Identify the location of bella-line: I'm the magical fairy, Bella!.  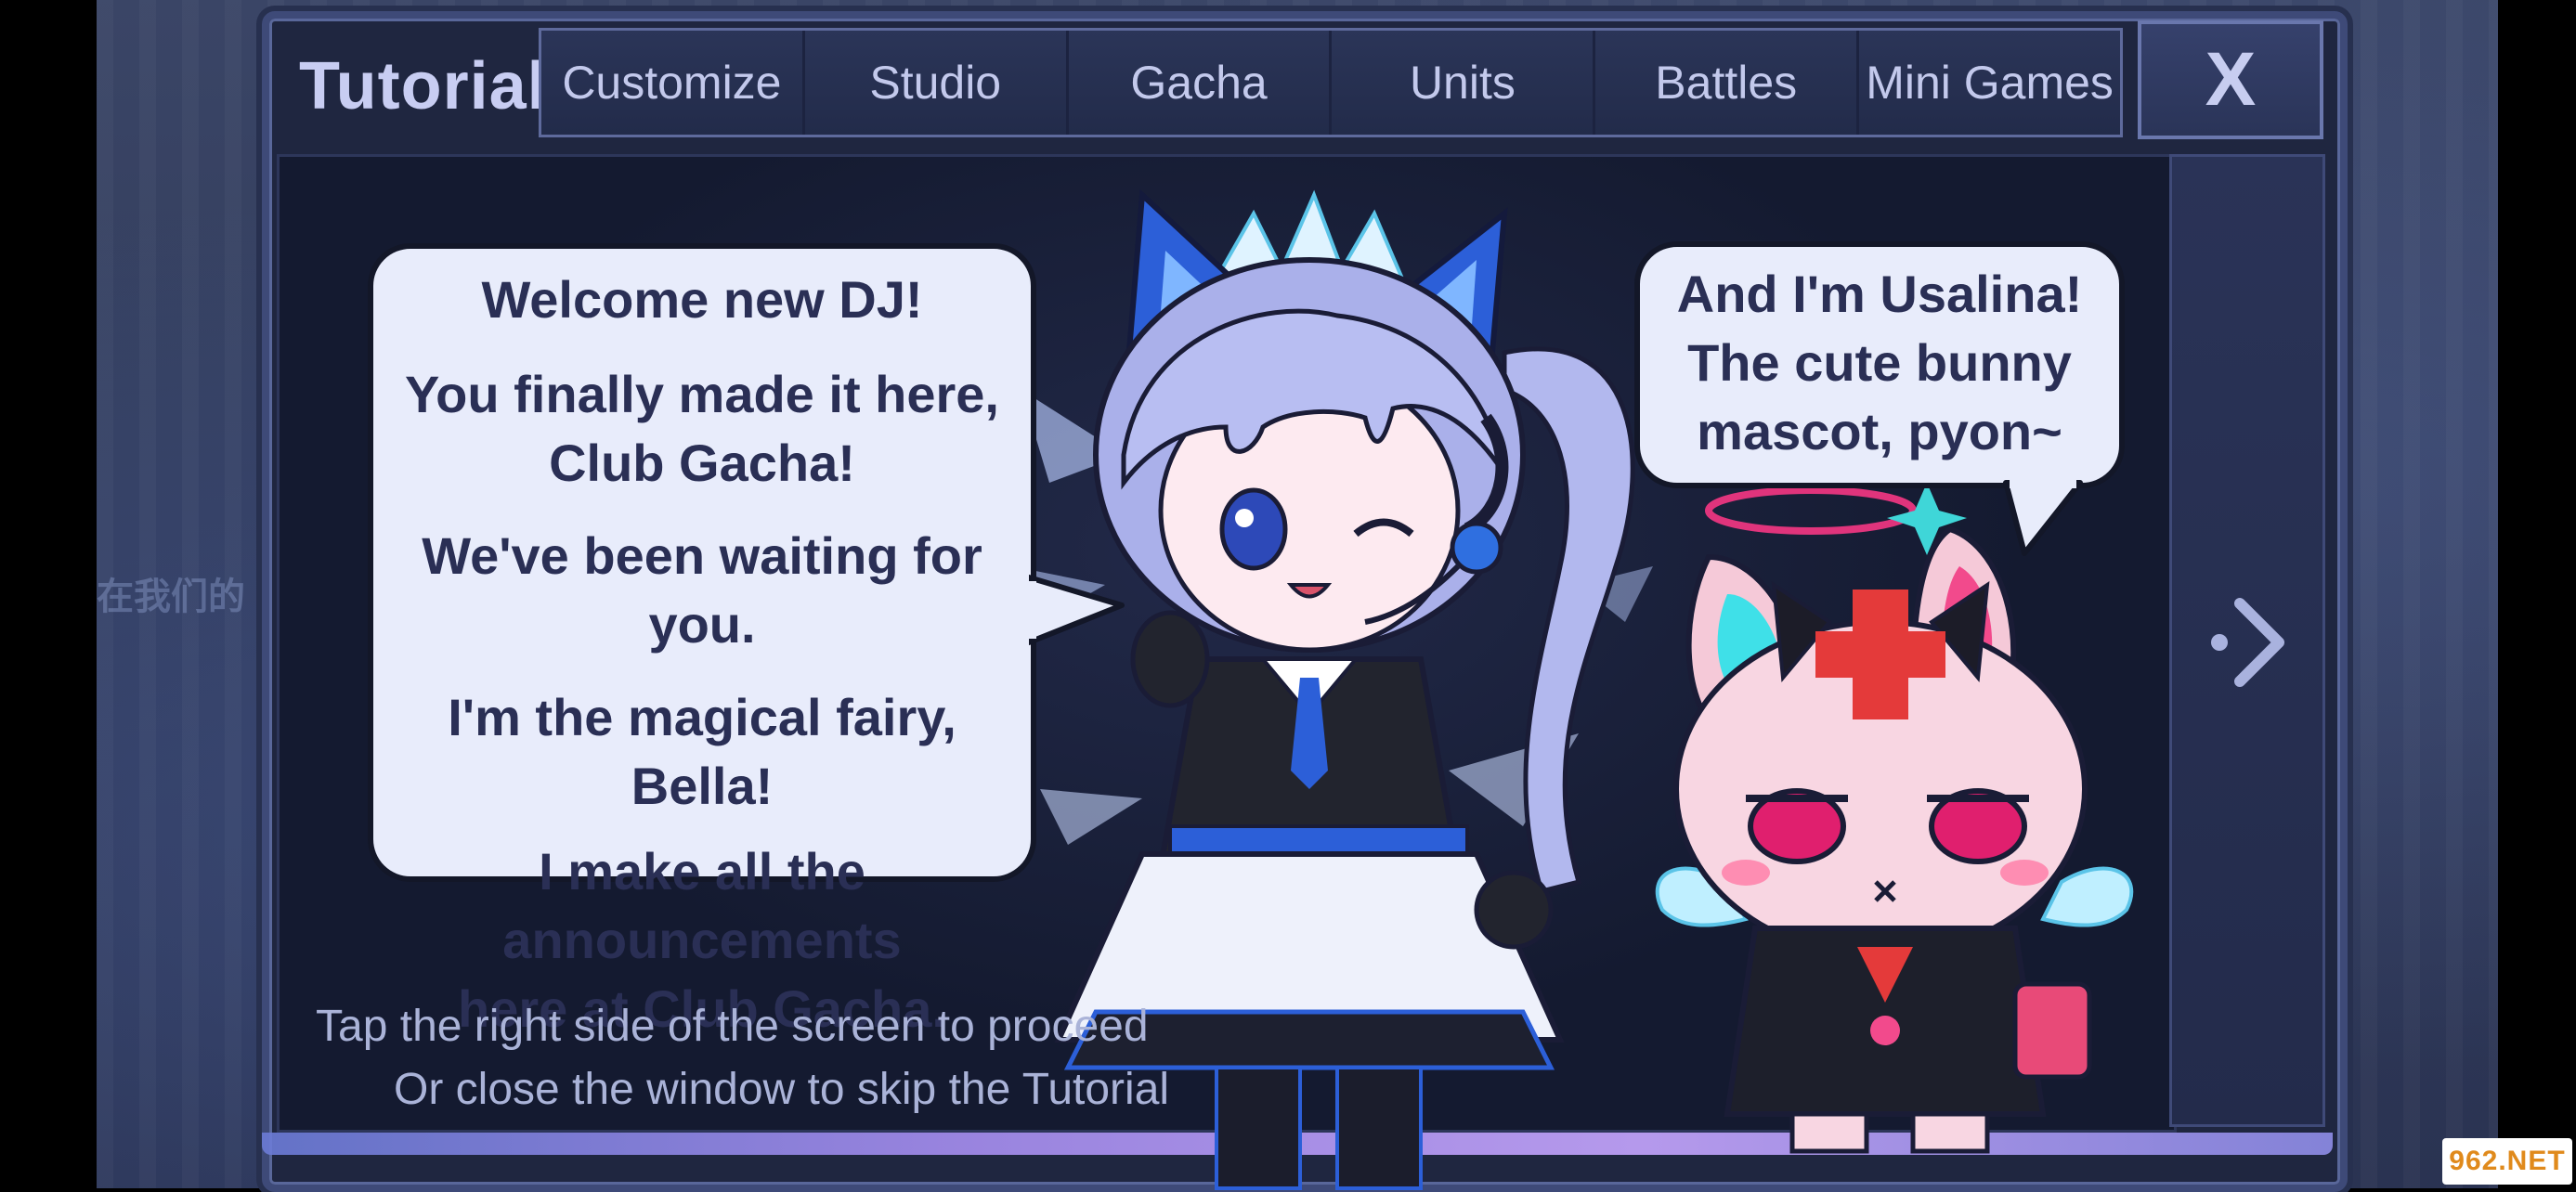
(702, 752).